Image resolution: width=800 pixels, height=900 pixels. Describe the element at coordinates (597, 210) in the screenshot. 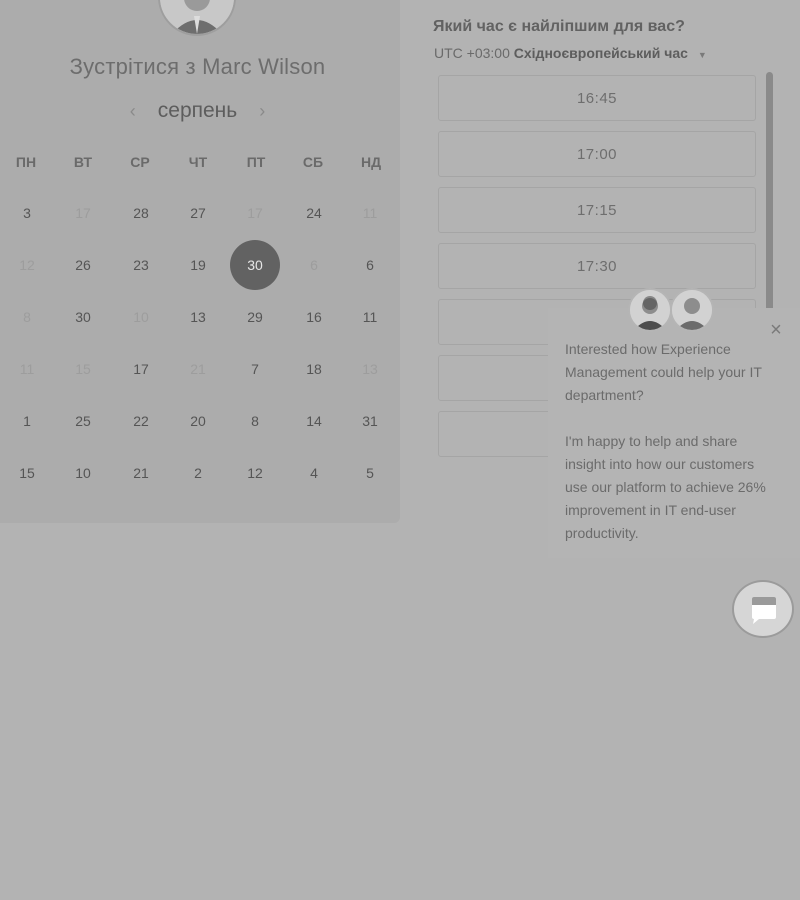

I see `time-slot: 17:15` at that location.